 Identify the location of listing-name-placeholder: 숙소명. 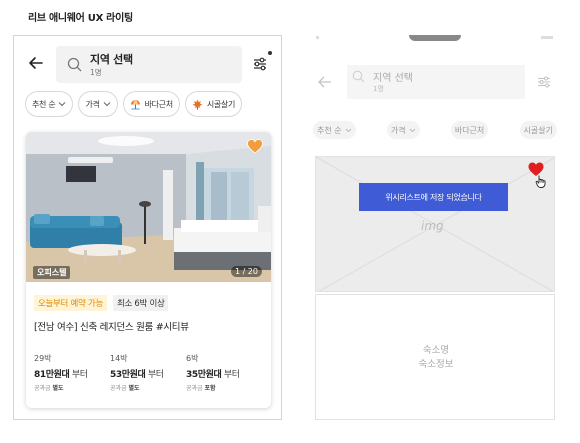
(436, 350).